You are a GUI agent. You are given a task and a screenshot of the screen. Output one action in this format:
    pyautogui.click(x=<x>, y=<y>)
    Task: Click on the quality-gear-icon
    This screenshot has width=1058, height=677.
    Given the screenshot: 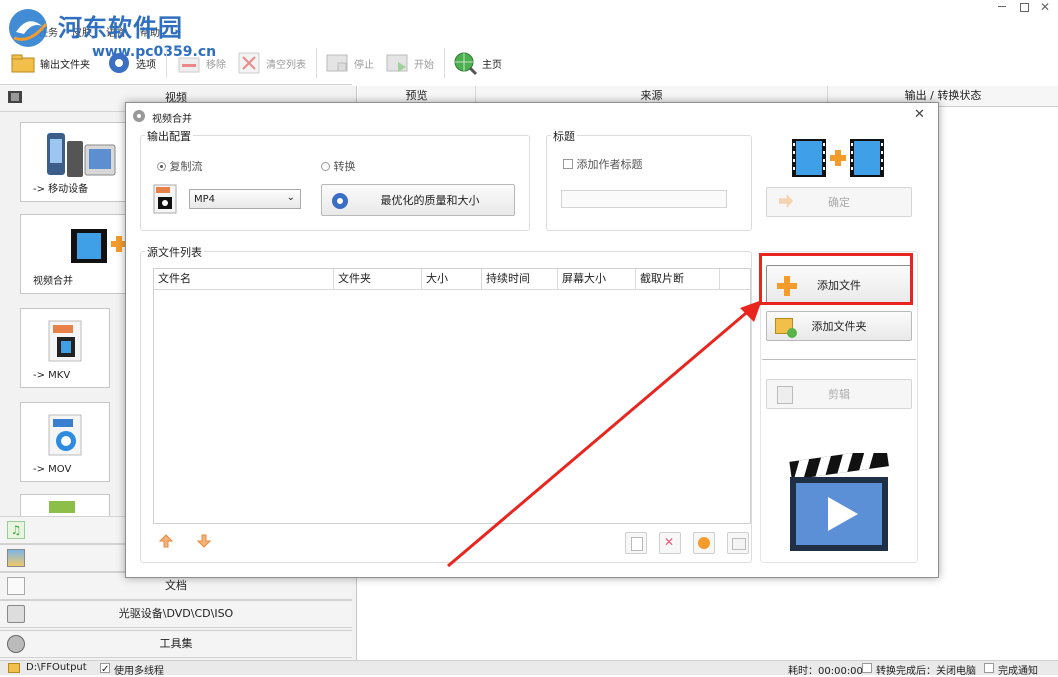 What is the action you would take?
    pyautogui.click(x=340, y=201)
    